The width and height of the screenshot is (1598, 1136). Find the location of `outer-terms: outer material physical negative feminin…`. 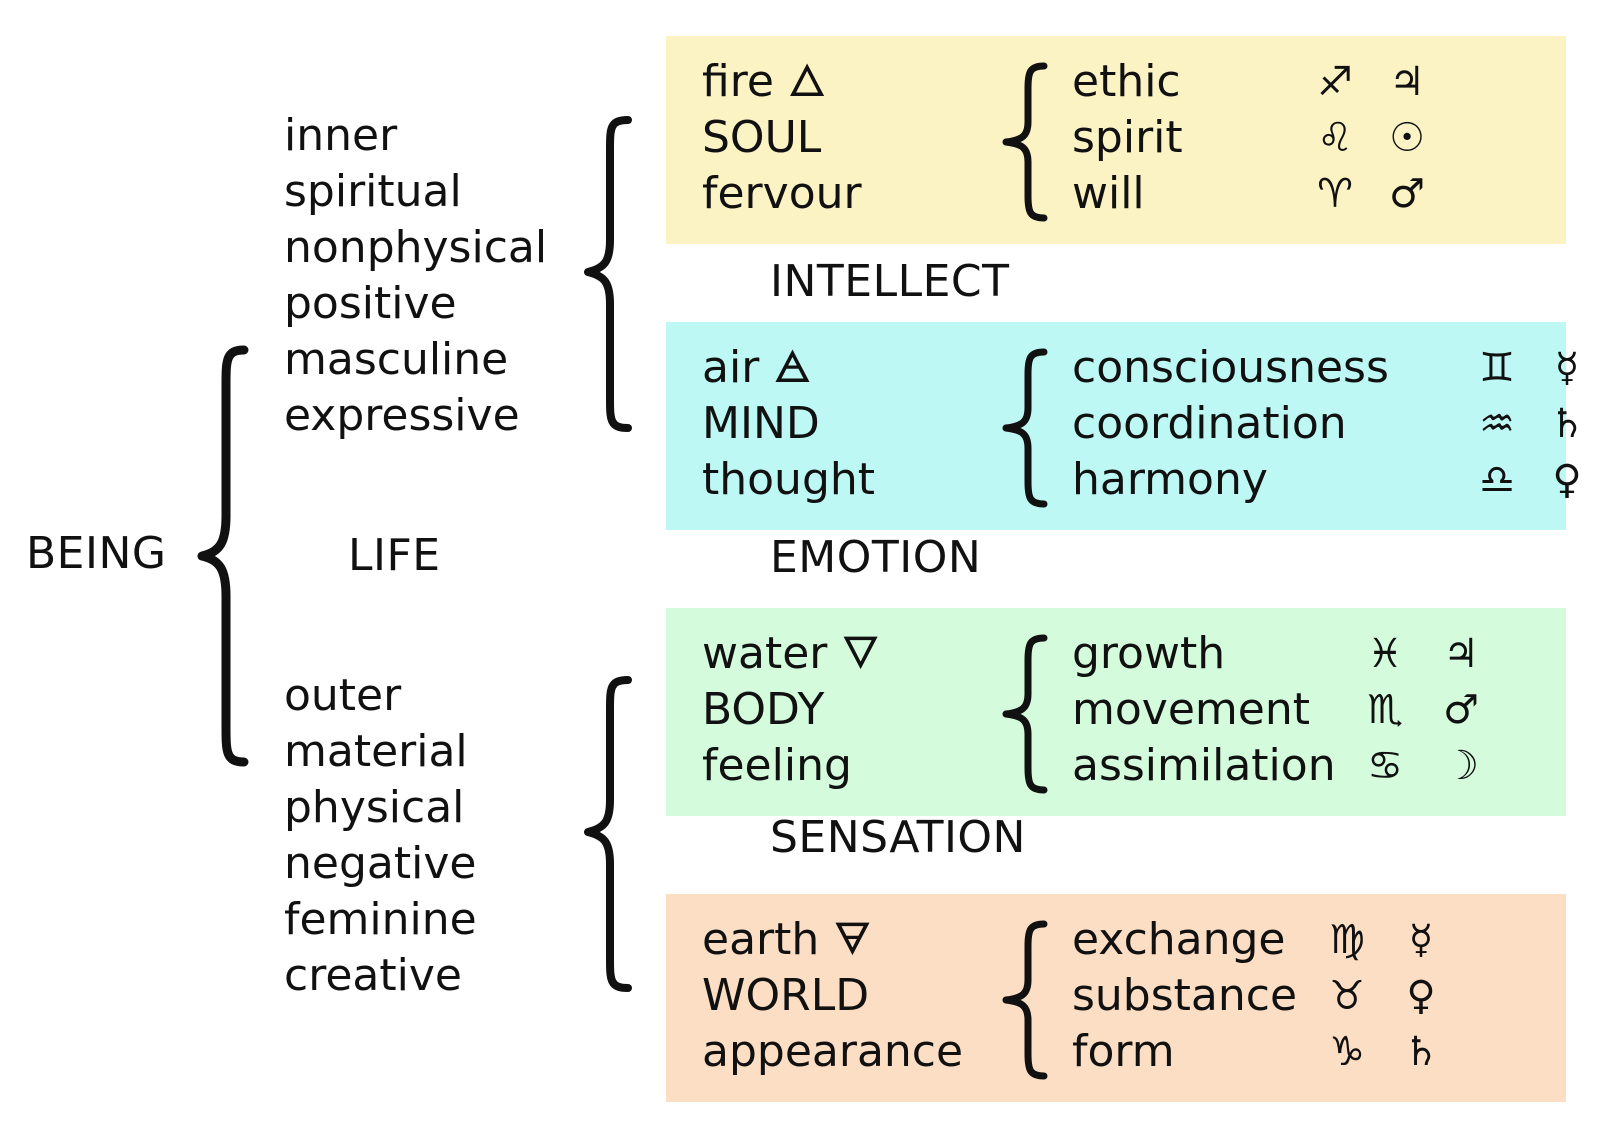

outer-terms: outer material physical negative feminin… is located at coordinates (380, 836).